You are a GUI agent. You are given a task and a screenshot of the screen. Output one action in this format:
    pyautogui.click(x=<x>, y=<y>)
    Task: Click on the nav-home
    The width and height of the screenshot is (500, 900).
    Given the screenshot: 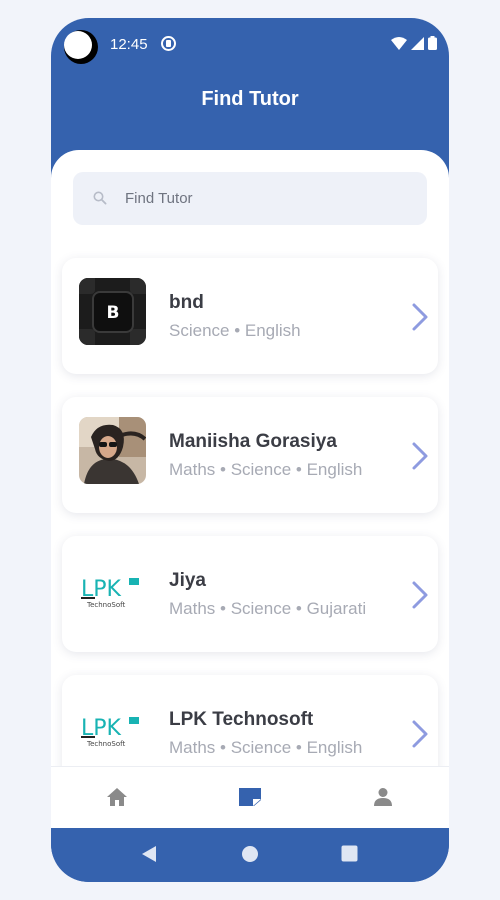 What is the action you would take?
    pyautogui.click(x=117, y=797)
    